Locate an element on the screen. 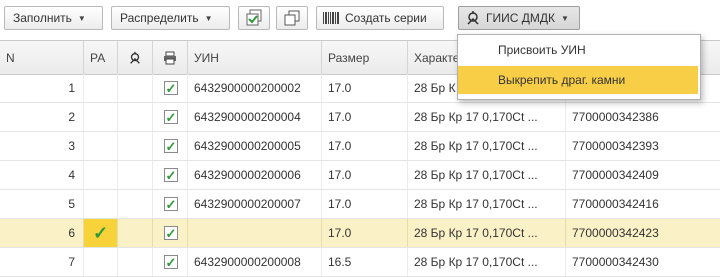 This screenshot has width=720, height=277. check-all-icon is located at coordinates (254, 17).